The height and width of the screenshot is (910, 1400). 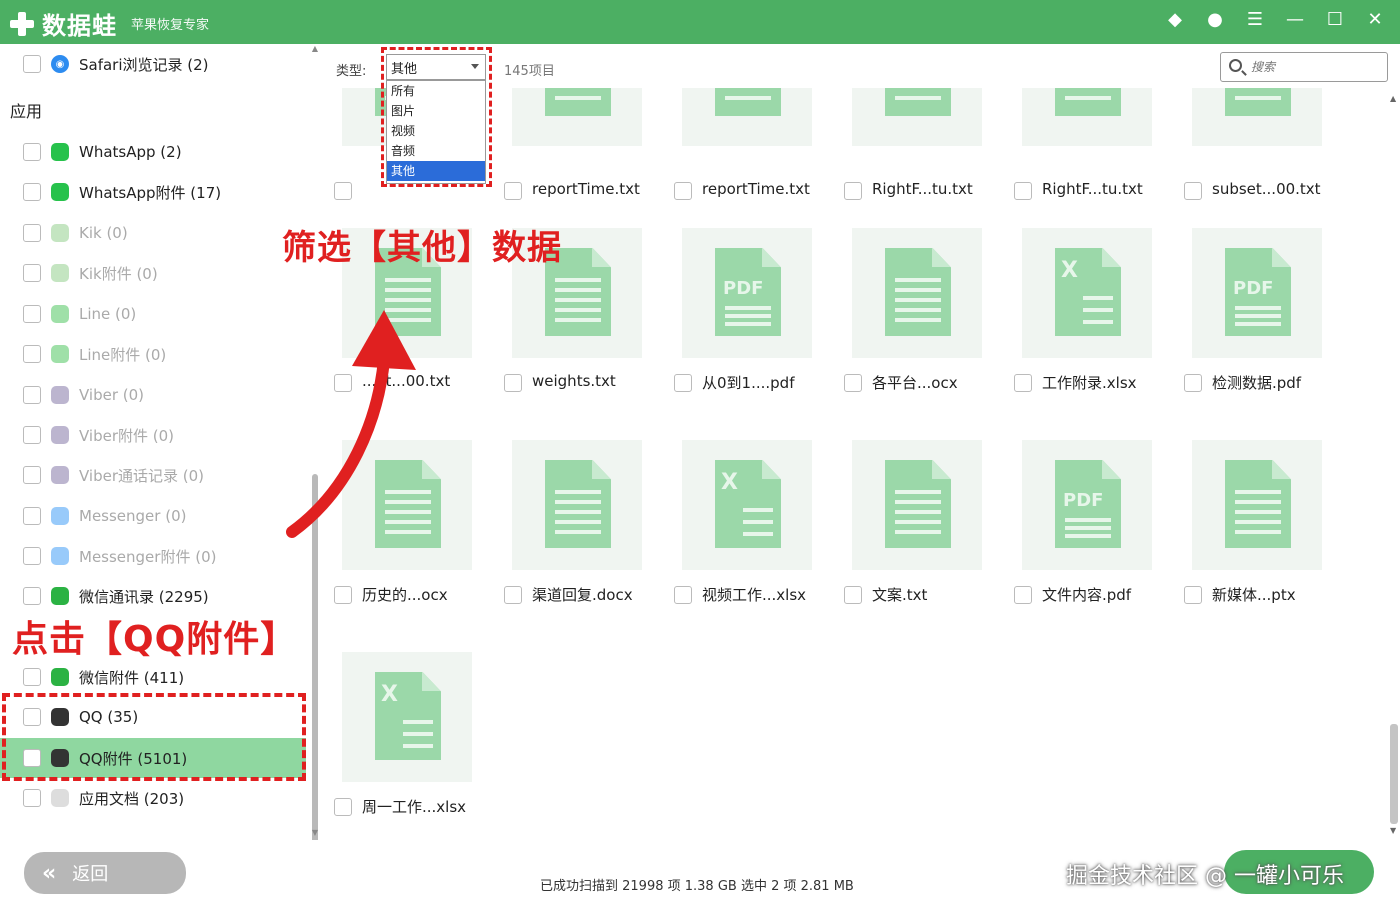 What do you see at coordinates (578, 102) in the screenshot?
I see `txt-file-icon` at bounding box center [578, 102].